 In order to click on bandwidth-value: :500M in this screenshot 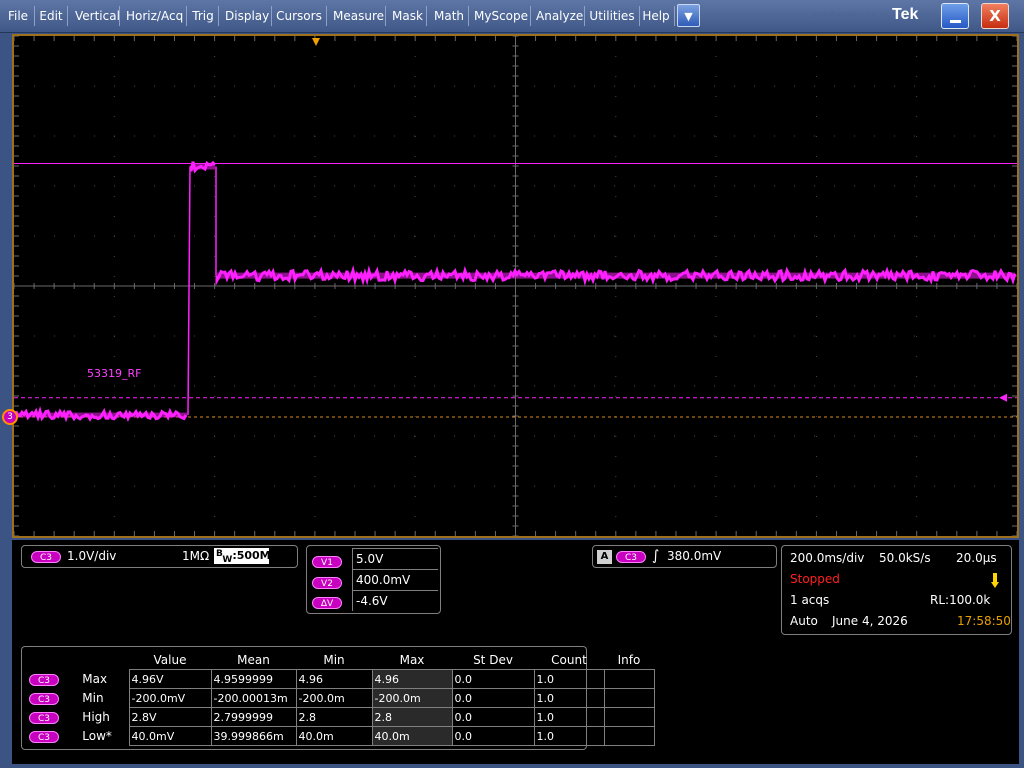, I will do `click(251, 555)`.